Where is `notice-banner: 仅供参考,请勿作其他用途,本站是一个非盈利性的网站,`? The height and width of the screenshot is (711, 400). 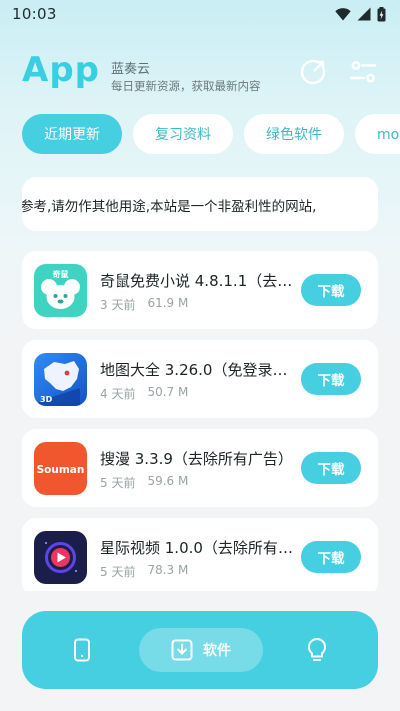
notice-banner: 仅供参考,请勿作其他用途,本站是一个非盈利性的网站, is located at coordinates (200, 204).